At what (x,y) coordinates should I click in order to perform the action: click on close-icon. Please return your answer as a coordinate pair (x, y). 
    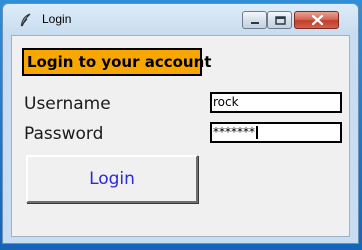
    Looking at the image, I should click on (317, 20).